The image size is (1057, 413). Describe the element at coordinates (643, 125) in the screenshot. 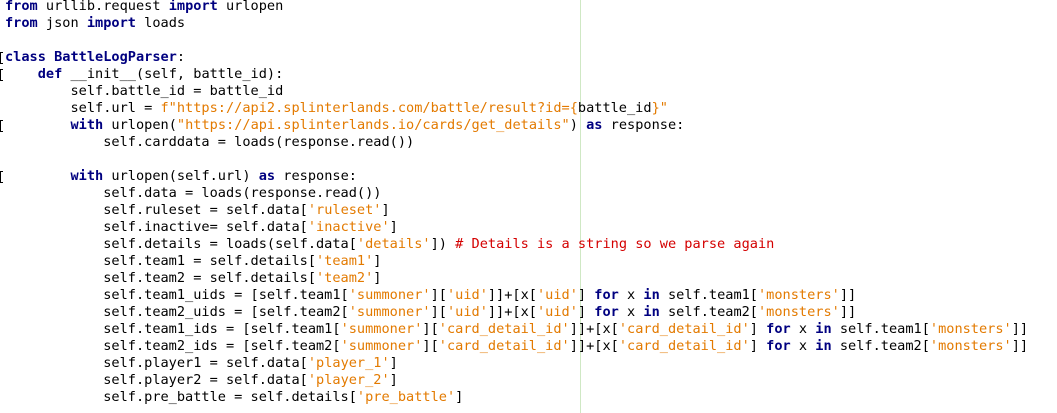

I see `code-token: response:` at that location.